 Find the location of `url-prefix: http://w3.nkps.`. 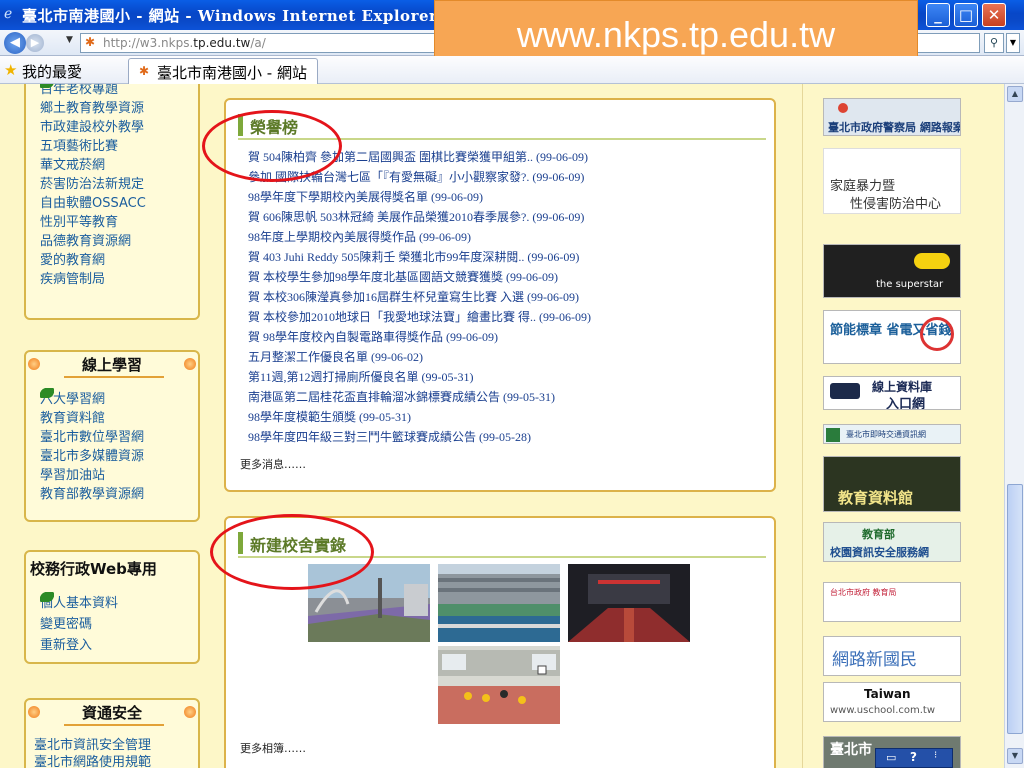

url-prefix: http://w3.nkps. is located at coordinates (148, 43).